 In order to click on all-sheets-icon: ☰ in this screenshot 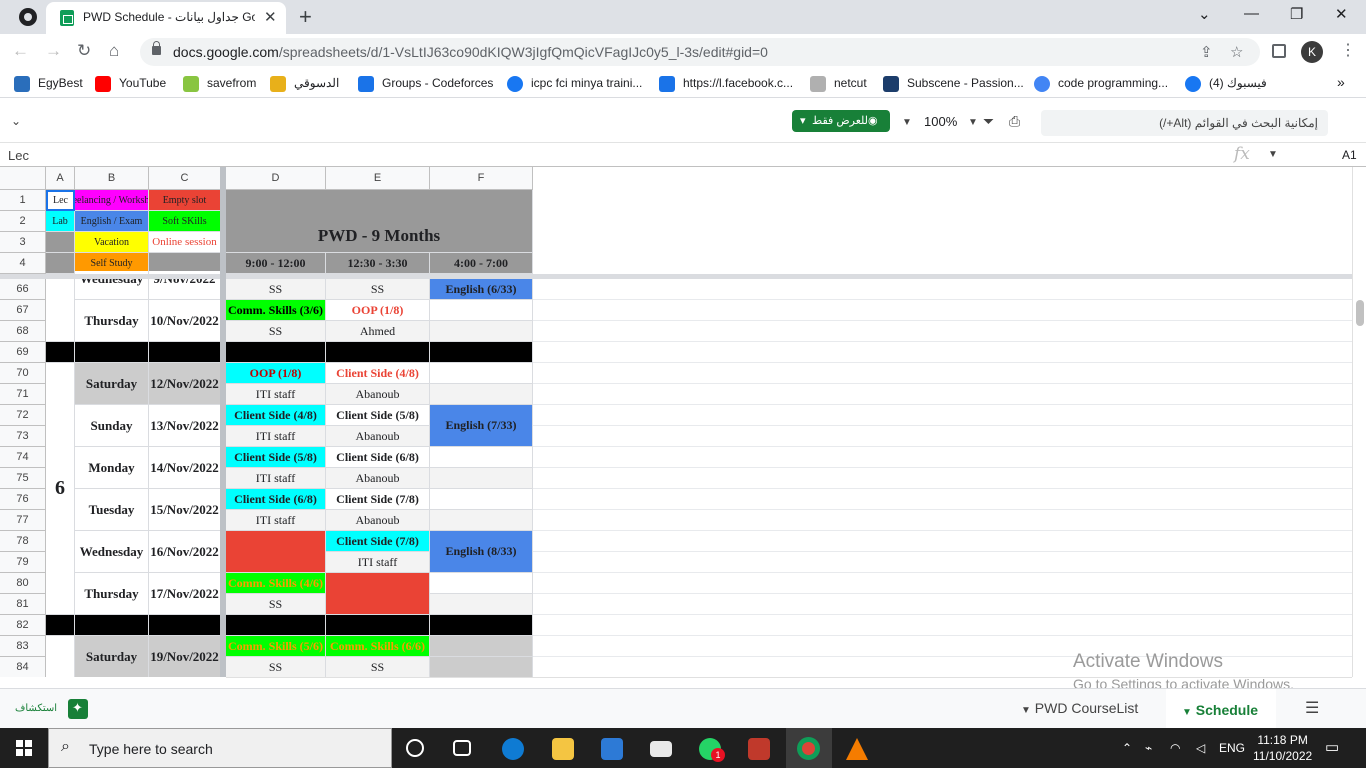, I will do `click(1312, 708)`.